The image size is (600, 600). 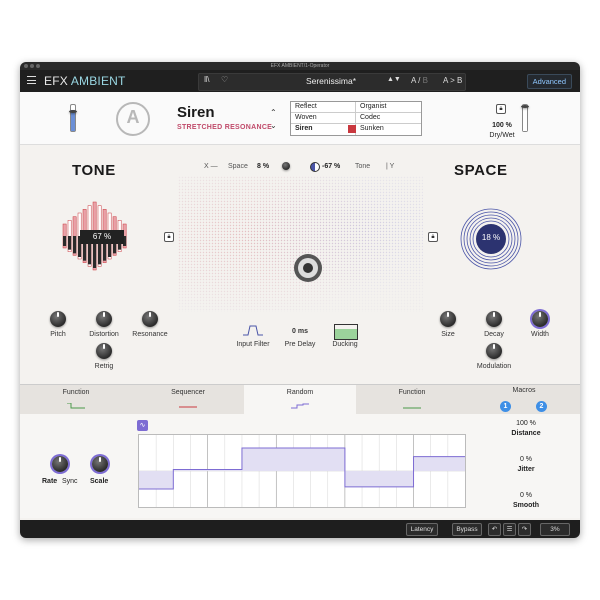 What do you see at coordinates (286, 166) in the screenshot?
I see `space-mod-knob` at bounding box center [286, 166].